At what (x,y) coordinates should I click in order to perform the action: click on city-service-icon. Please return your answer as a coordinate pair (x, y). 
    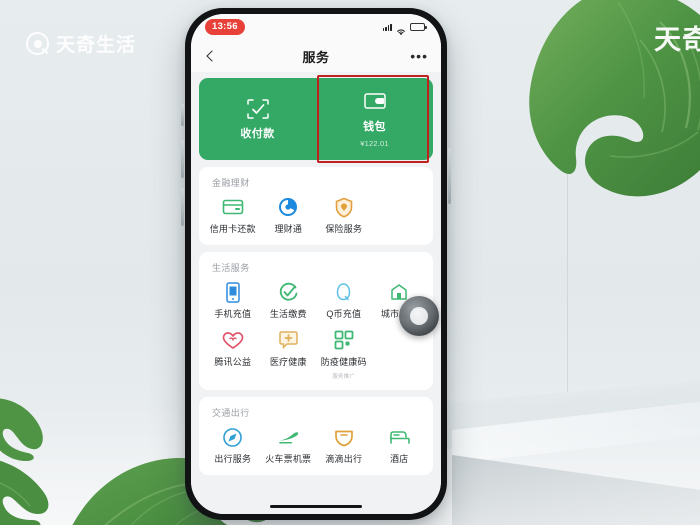
    Looking at the image, I should click on (399, 292).